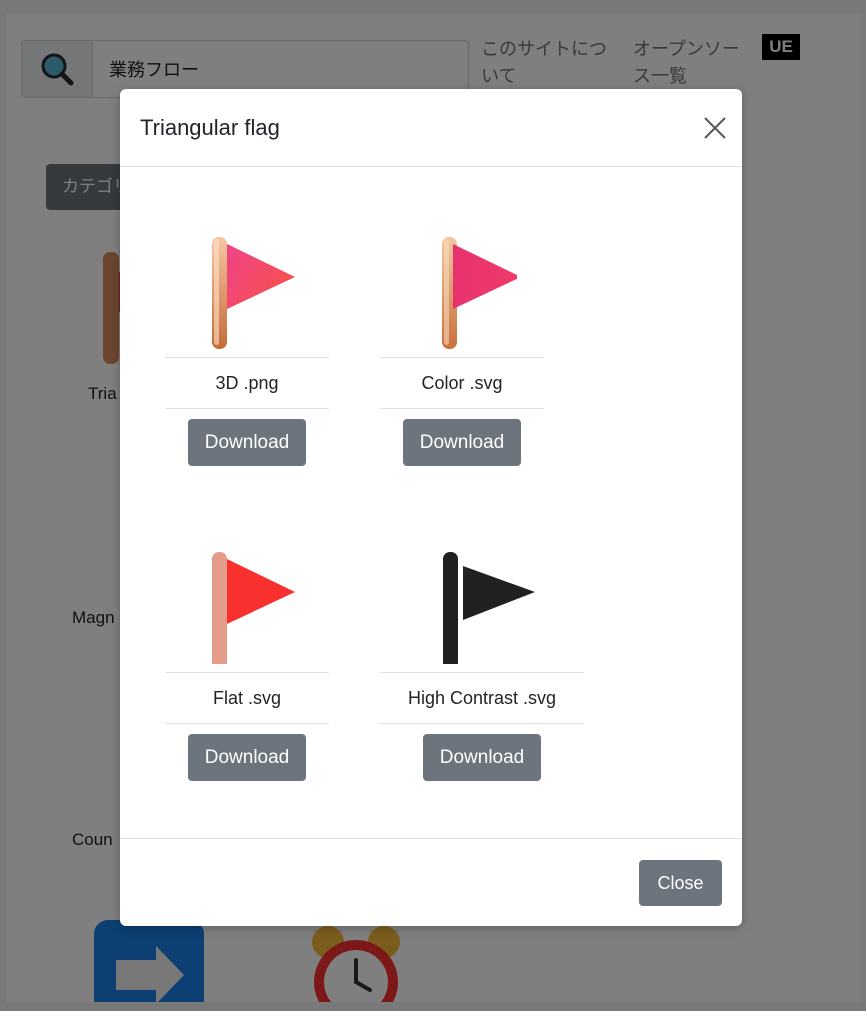 This screenshot has width=866, height=1011. I want to click on variant-name: Flat .svg, so click(247, 698).